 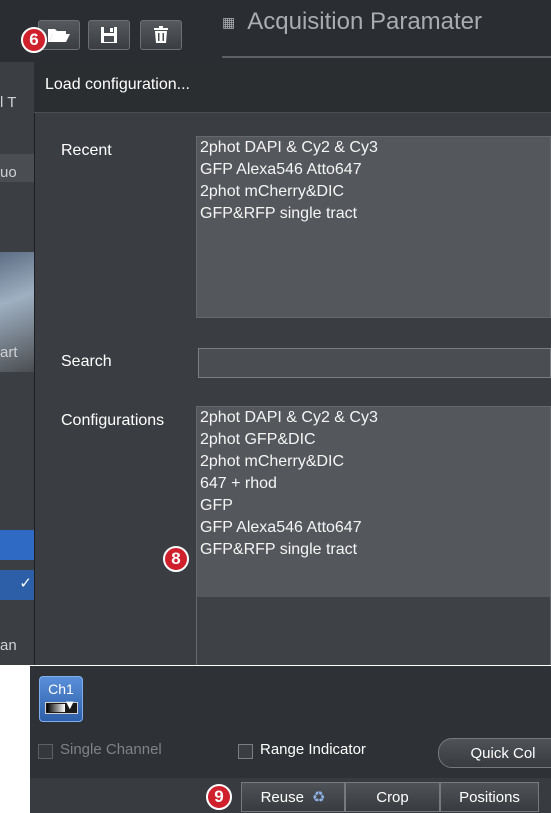 I want to click on background-text-fragment: l T, so click(x=8, y=102).